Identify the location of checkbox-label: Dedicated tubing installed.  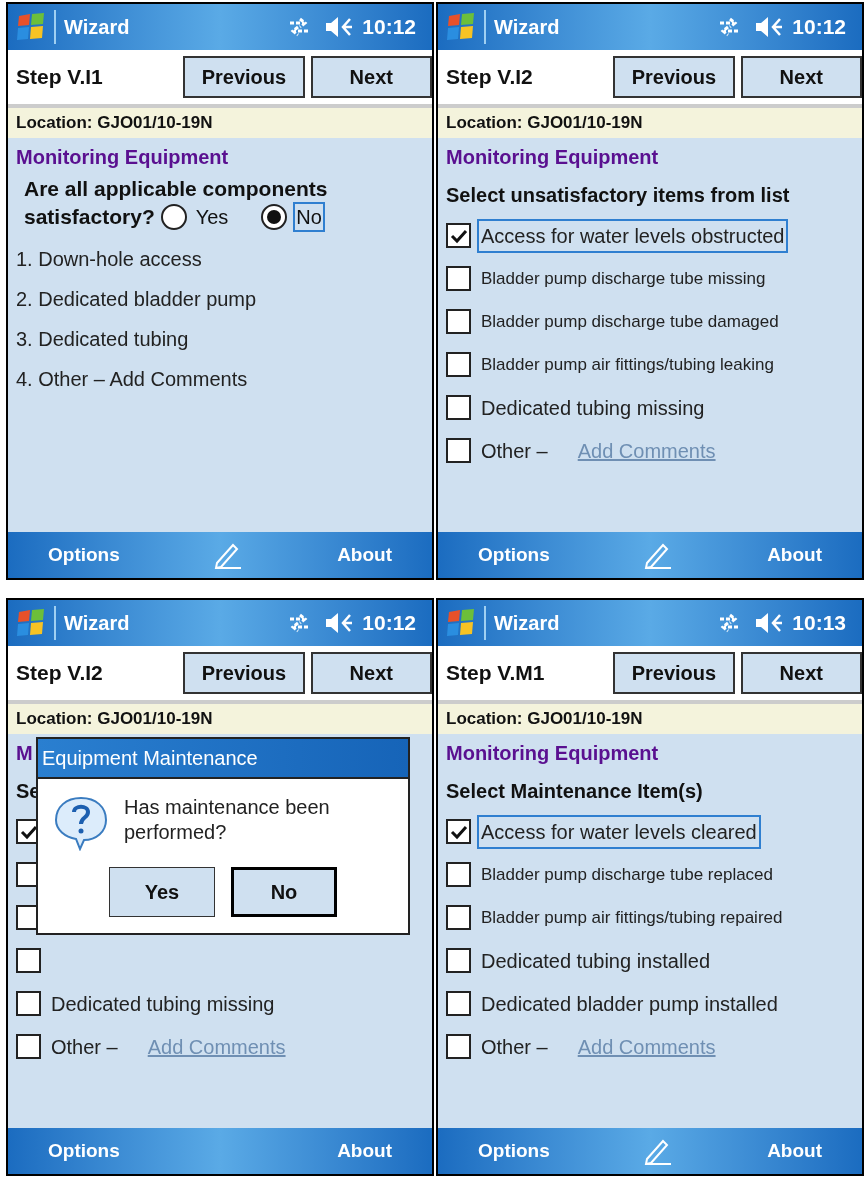
(596, 960).